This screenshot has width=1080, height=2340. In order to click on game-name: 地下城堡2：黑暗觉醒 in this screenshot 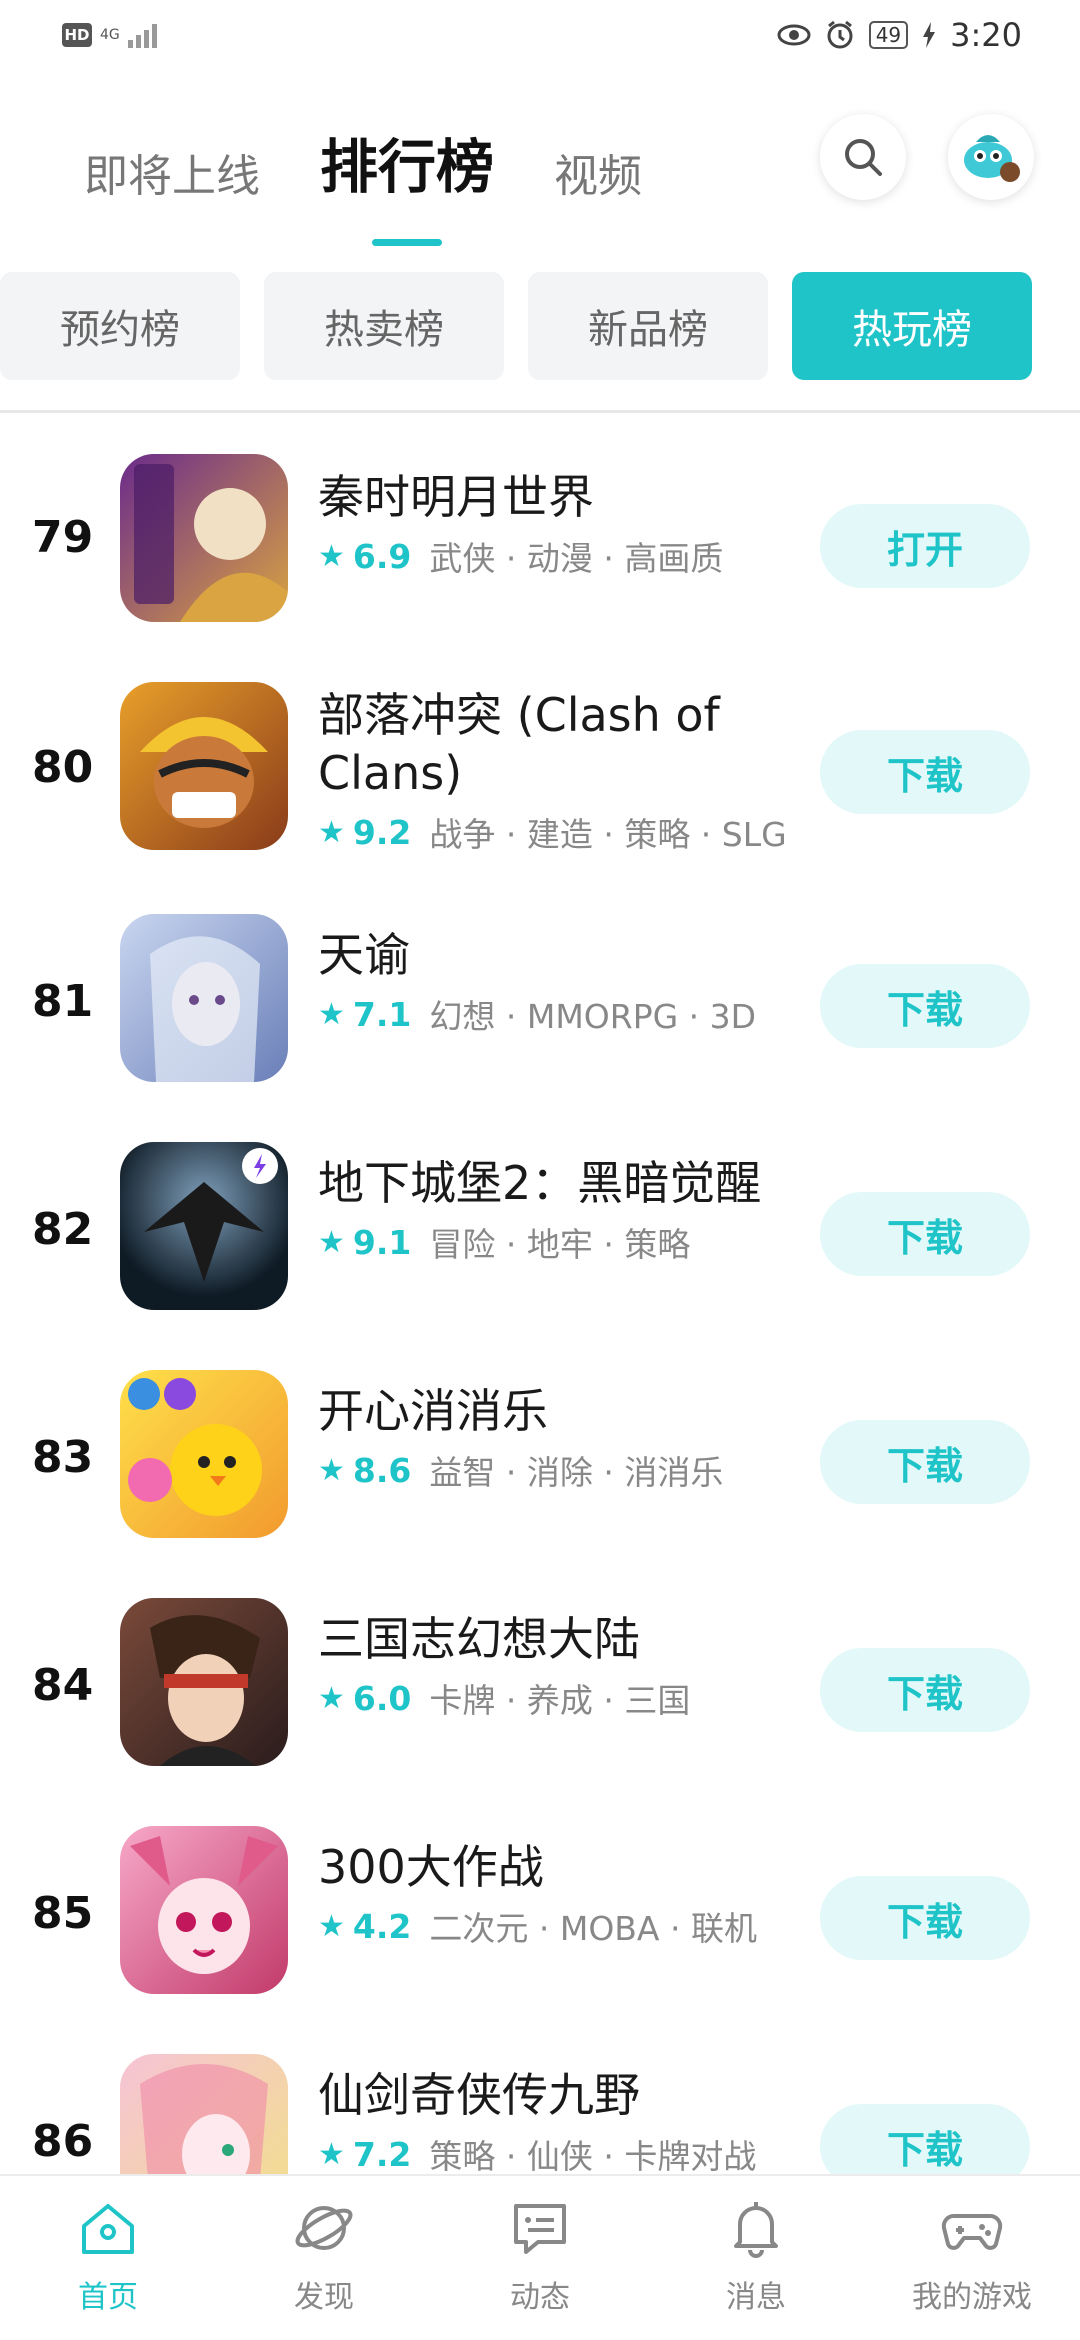, I will do `click(540, 1183)`.